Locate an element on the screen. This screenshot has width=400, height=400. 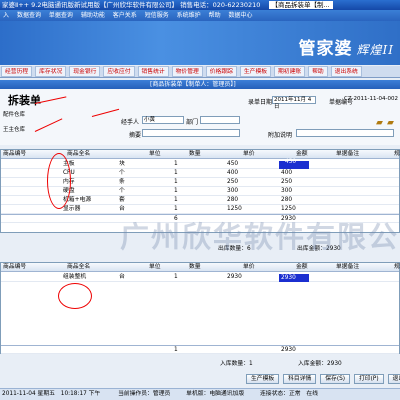
nav-price-management: 物价管理 is located at coordinates (187, 71).